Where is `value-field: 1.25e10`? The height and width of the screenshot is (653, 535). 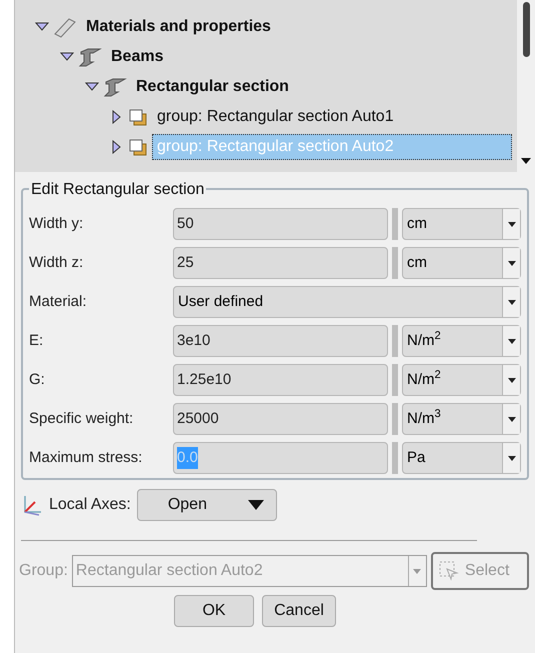 value-field: 1.25e10 is located at coordinates (280, 380).